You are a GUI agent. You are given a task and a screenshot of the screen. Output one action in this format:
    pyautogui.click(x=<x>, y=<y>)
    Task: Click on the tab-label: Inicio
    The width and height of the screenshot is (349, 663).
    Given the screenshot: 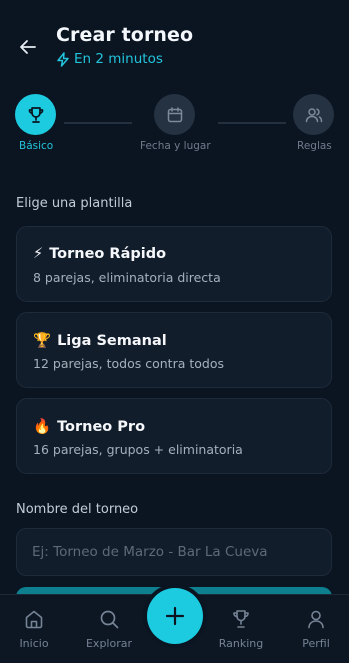 What is the action you would take?
    pyautogui.click(x=34, y=643)
    